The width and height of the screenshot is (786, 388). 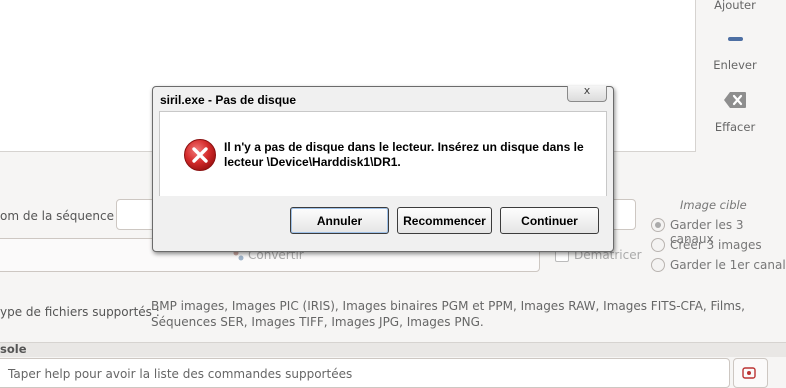 What do you see at coordinates (749, 373) in the screenshot?
I see `help-icon` at bounding box center [749, 373].